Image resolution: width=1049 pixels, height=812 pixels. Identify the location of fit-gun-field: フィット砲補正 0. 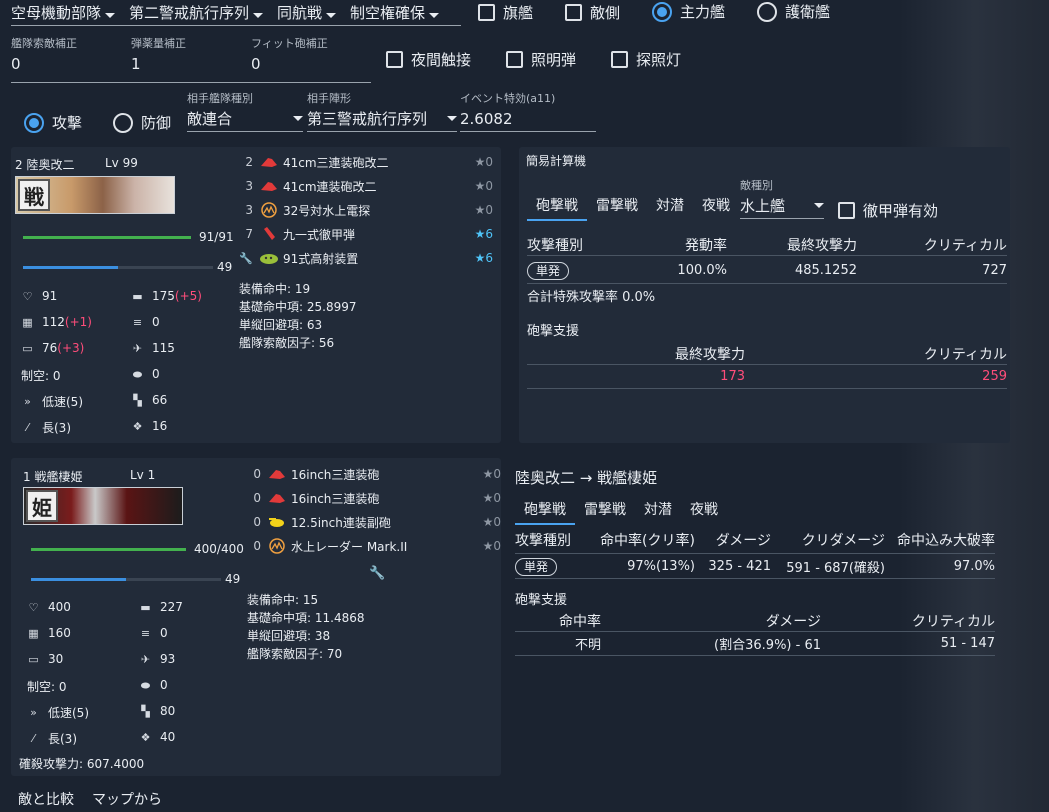
(289, 54).